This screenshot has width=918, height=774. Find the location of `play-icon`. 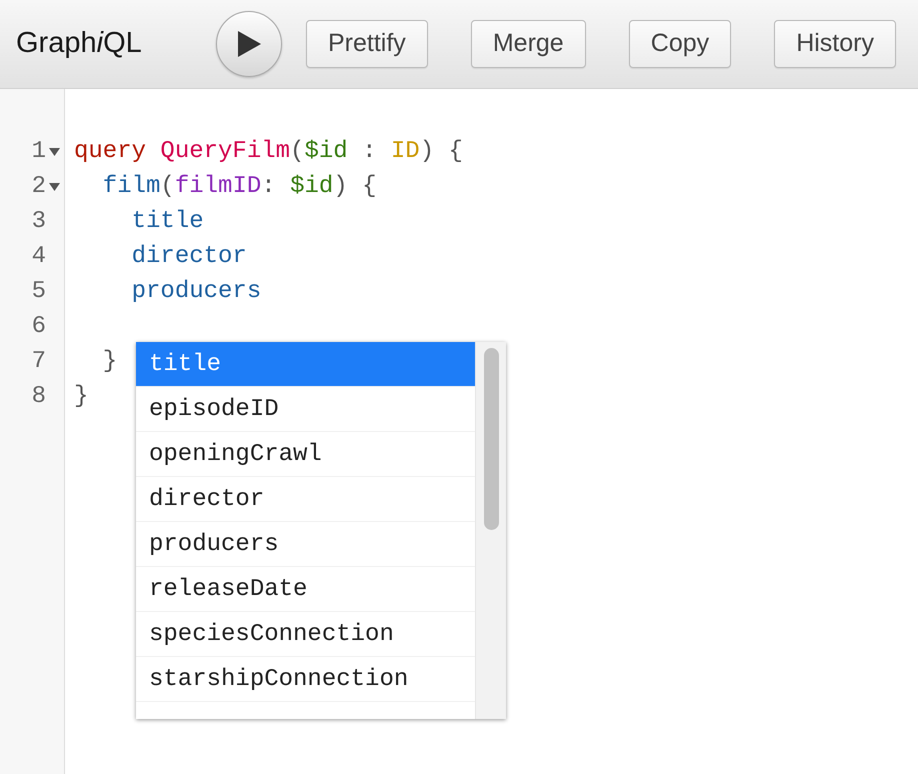

play-icon is located at coordinates (249, 44).